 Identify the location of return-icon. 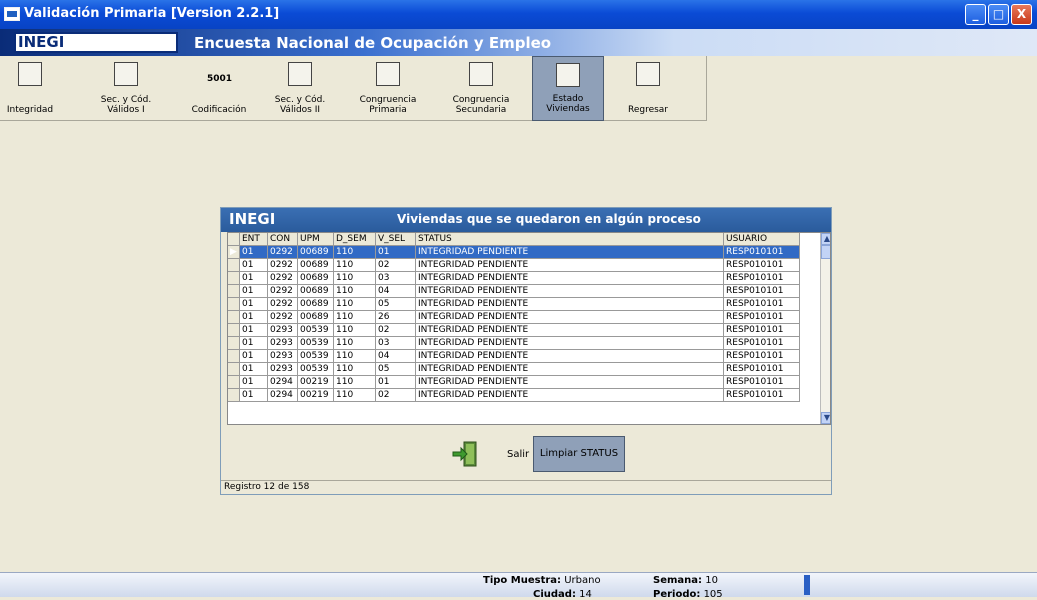
(648, 74).